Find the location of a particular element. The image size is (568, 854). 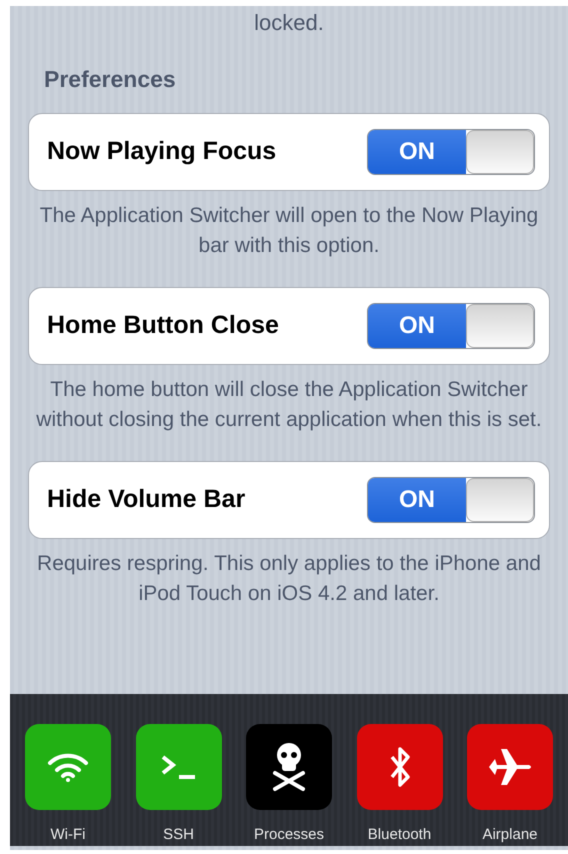

setting-description: The Application Switcher will open to the Now Playing bar with this option. is located at coordinates (289, 230).